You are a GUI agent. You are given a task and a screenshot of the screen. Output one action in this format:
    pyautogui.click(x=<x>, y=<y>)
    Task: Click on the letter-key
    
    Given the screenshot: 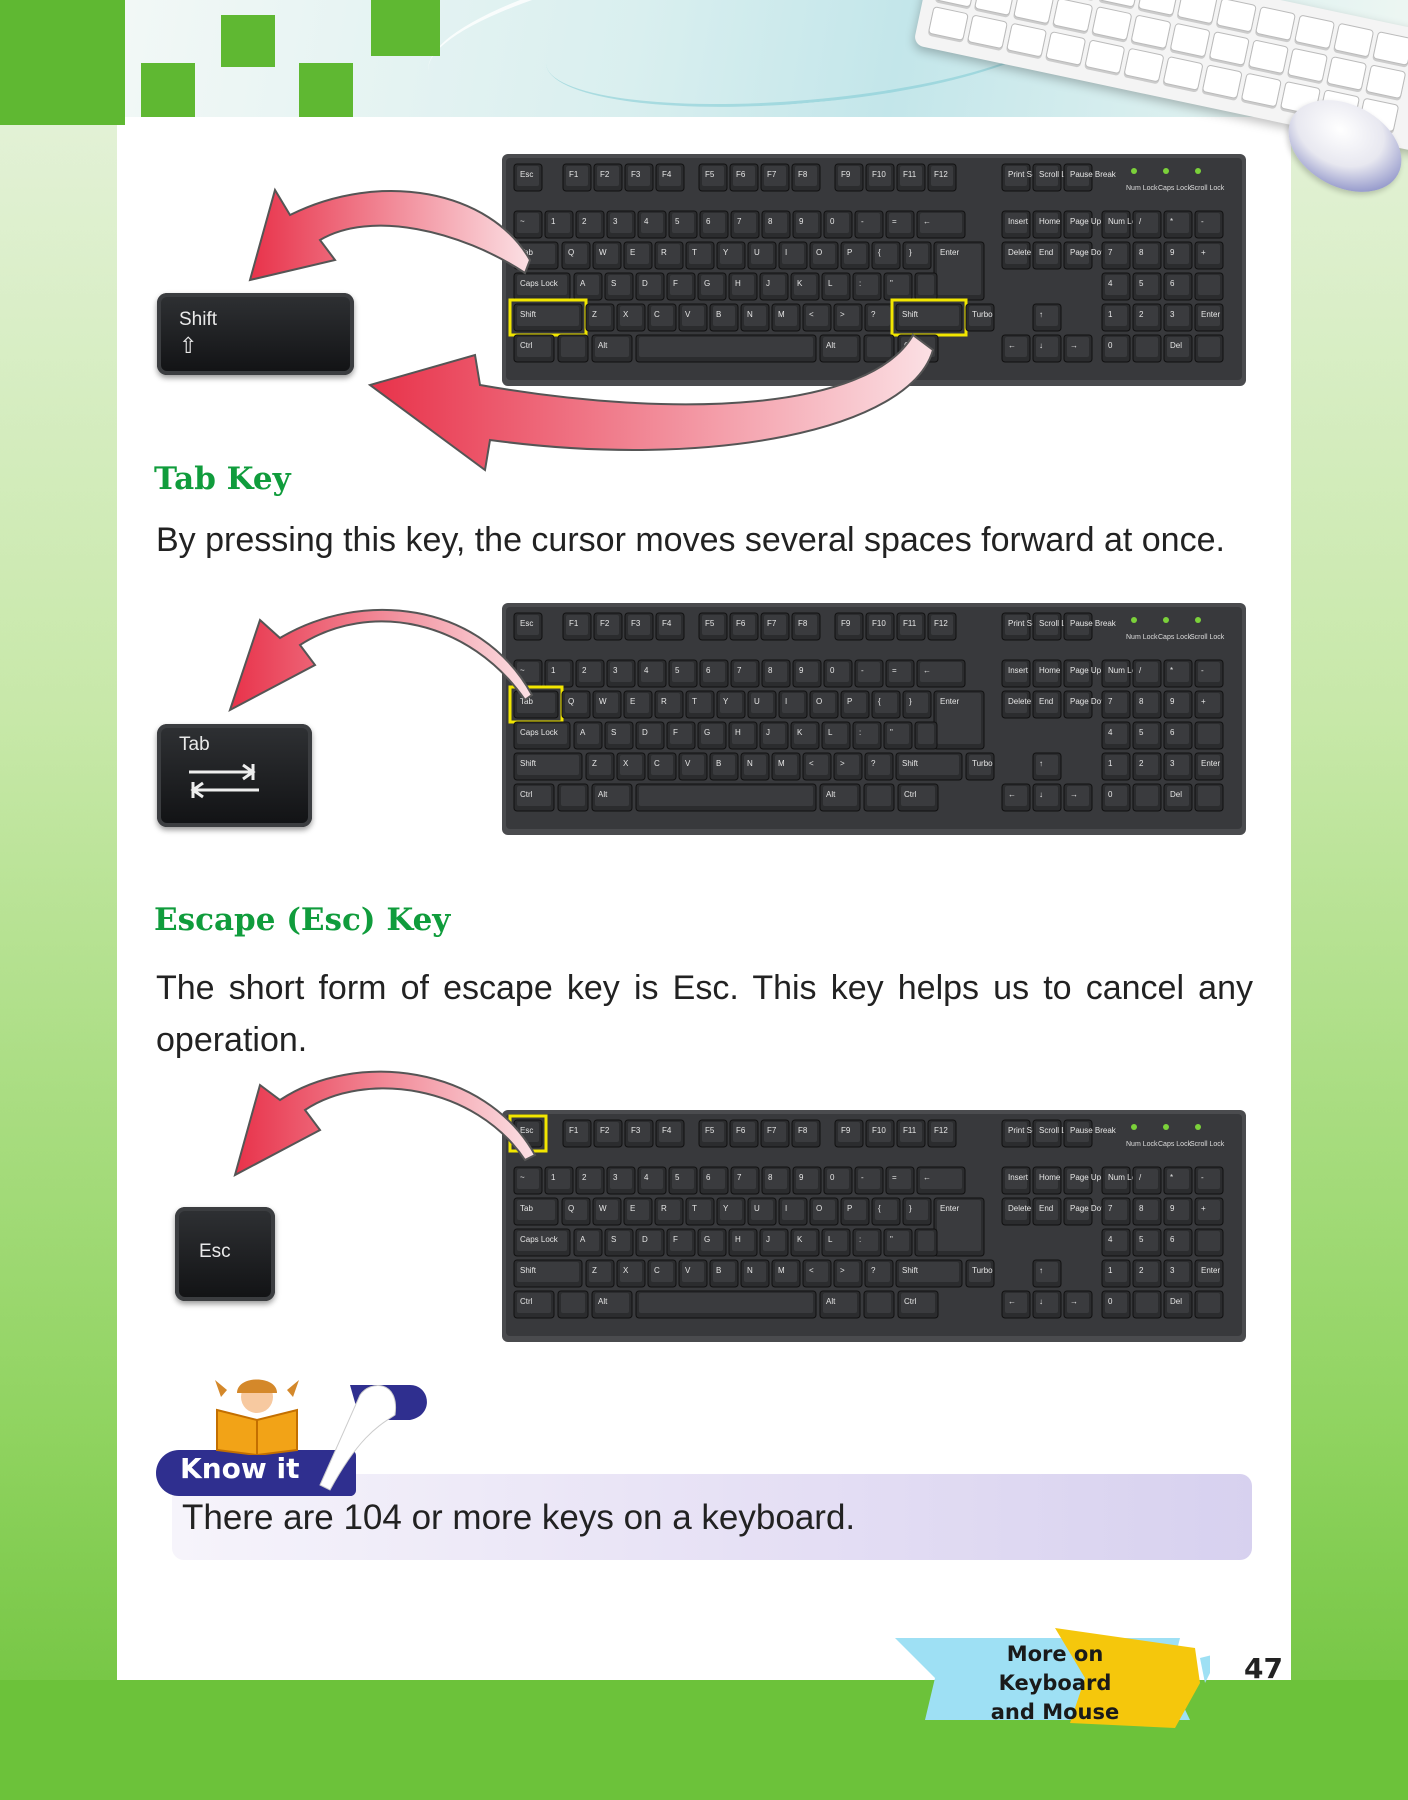 What is the action you would take?
    pyautogui.click(x=926, y=1242)
    